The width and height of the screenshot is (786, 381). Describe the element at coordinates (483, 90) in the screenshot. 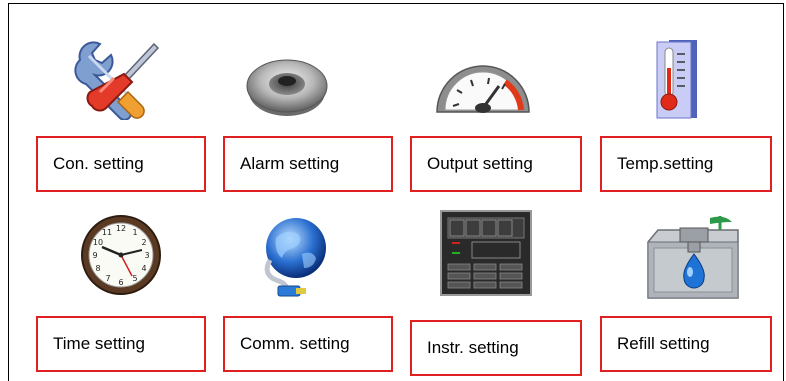

I see `gauge-icon` at that location.